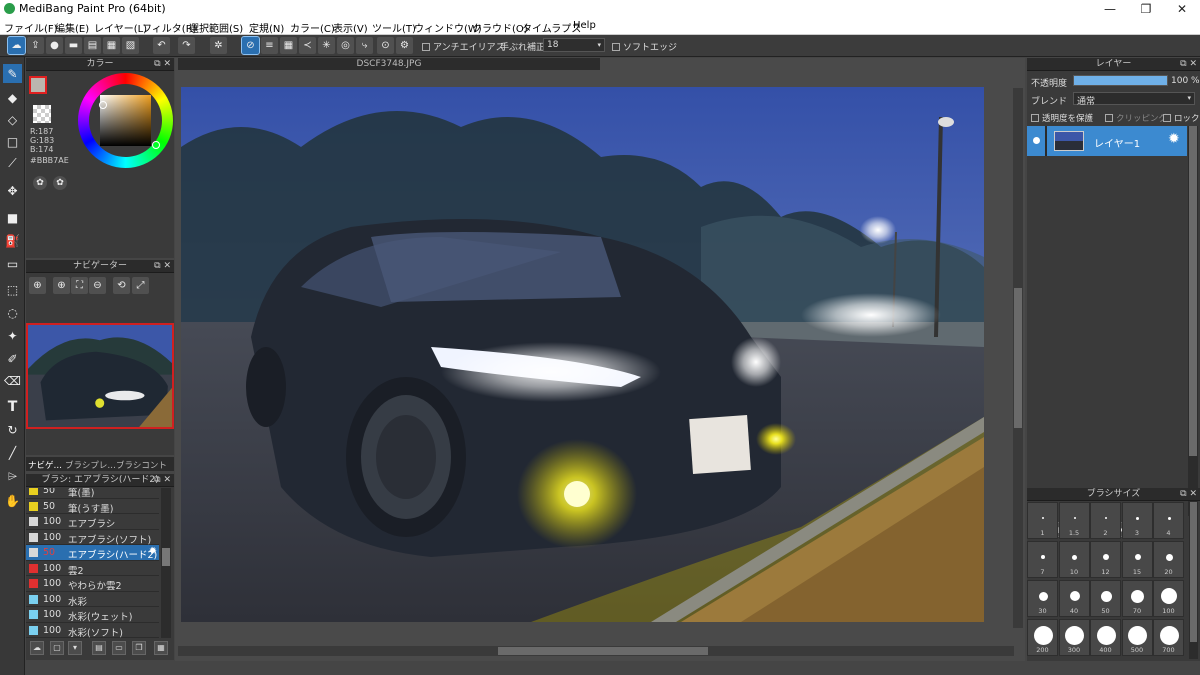  I want to click on primary-color-swatch, so click(38, 85).